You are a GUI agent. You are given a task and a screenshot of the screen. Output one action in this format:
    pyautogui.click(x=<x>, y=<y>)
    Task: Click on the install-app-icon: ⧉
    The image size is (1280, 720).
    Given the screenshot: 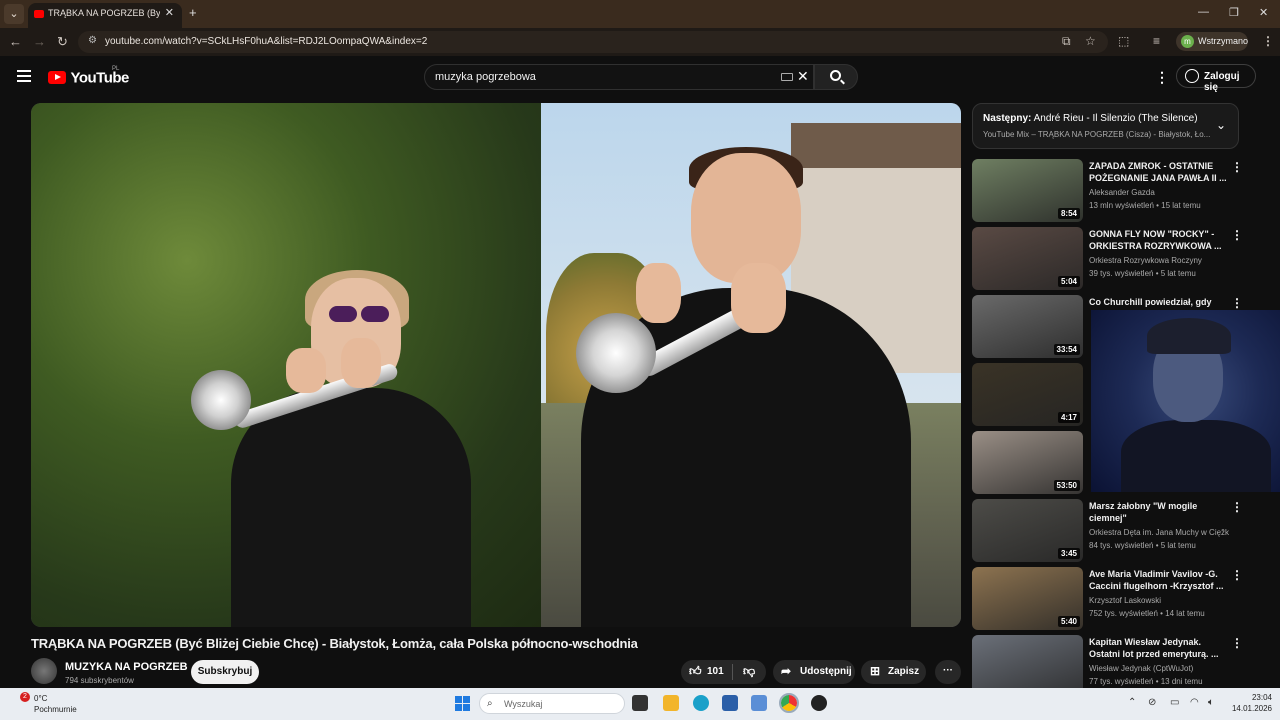 What is the action you would take?
    pyautogui.click(x=1066, y=41)
    